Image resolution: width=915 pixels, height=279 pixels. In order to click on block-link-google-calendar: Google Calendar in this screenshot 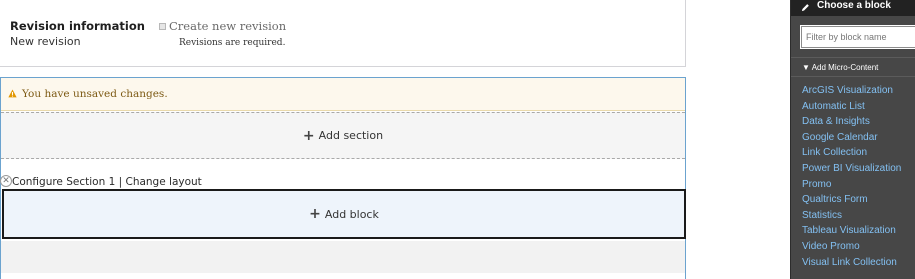, I will do `click(851, 140)`.